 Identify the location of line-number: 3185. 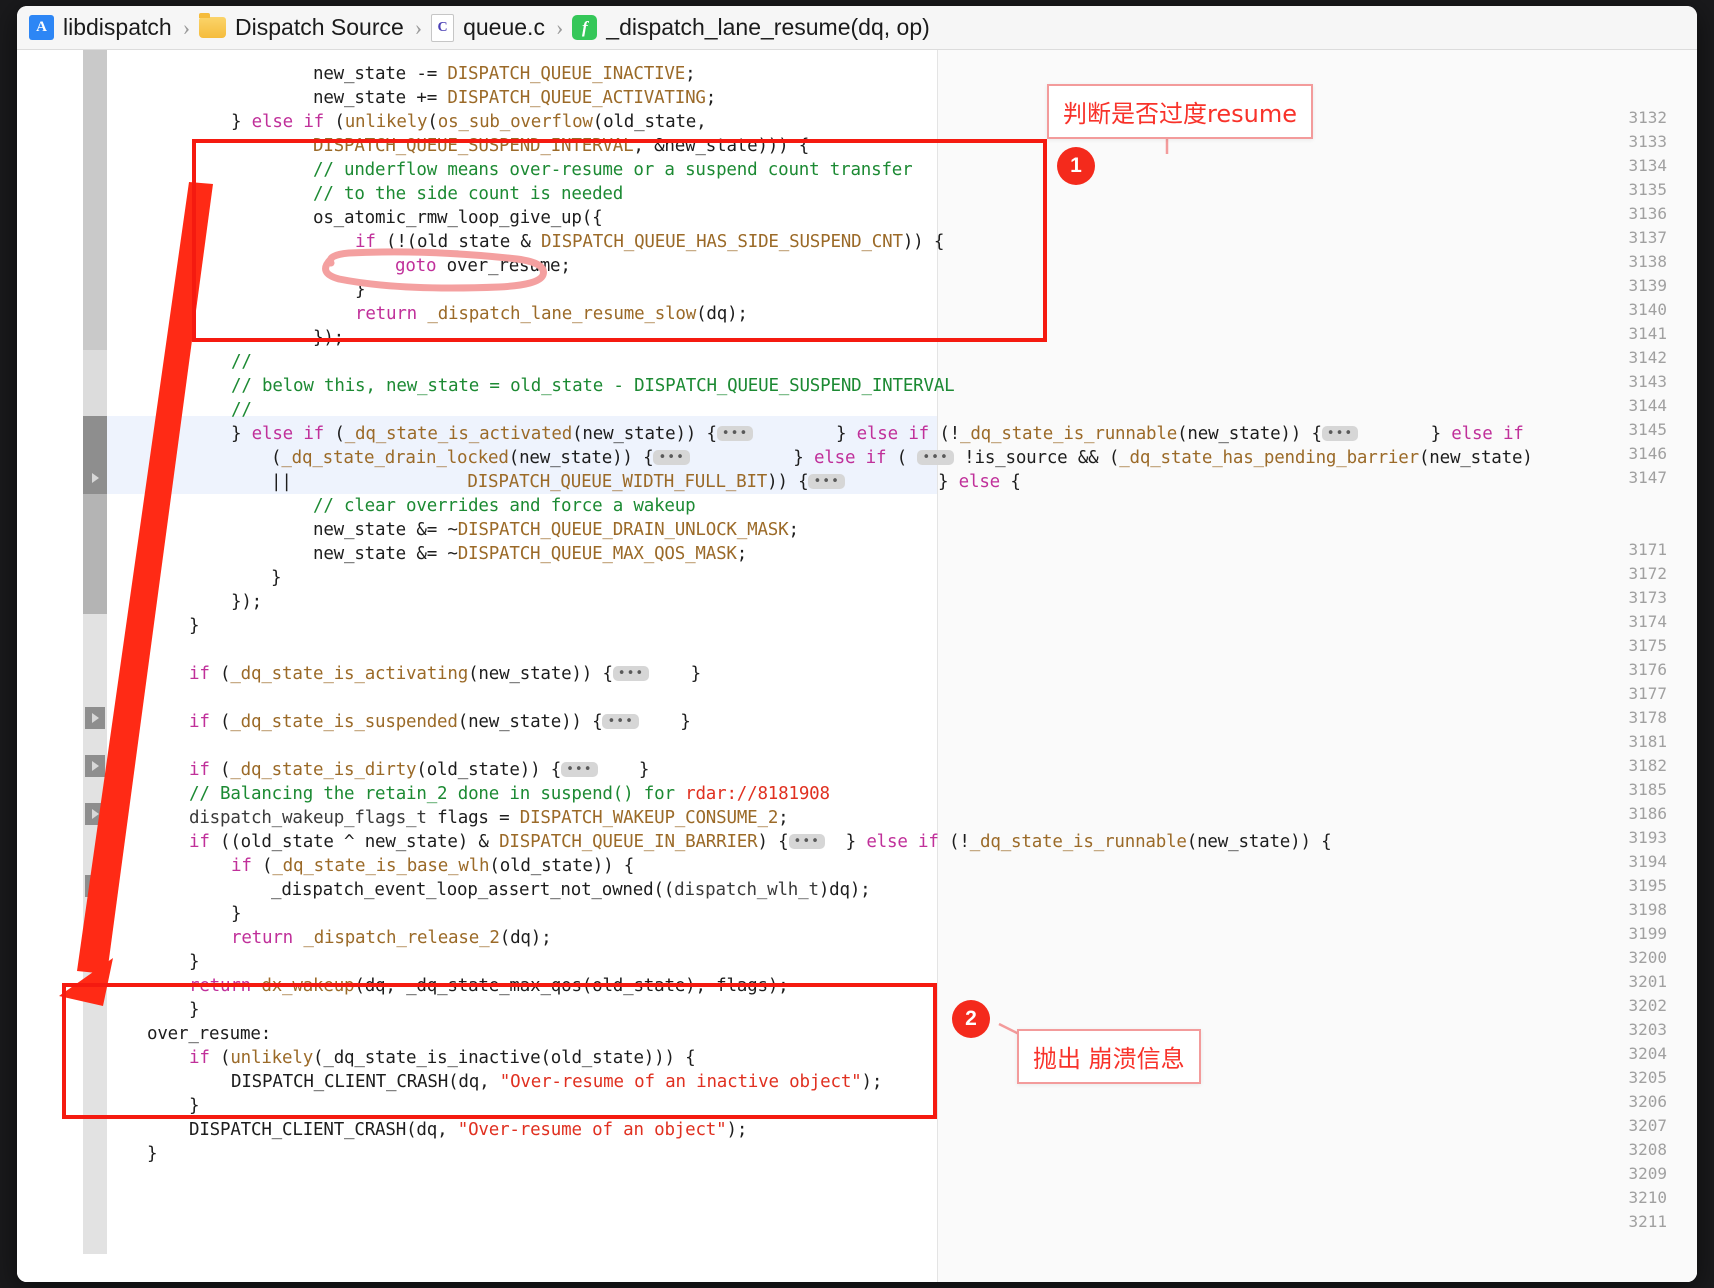
(1647, 789).